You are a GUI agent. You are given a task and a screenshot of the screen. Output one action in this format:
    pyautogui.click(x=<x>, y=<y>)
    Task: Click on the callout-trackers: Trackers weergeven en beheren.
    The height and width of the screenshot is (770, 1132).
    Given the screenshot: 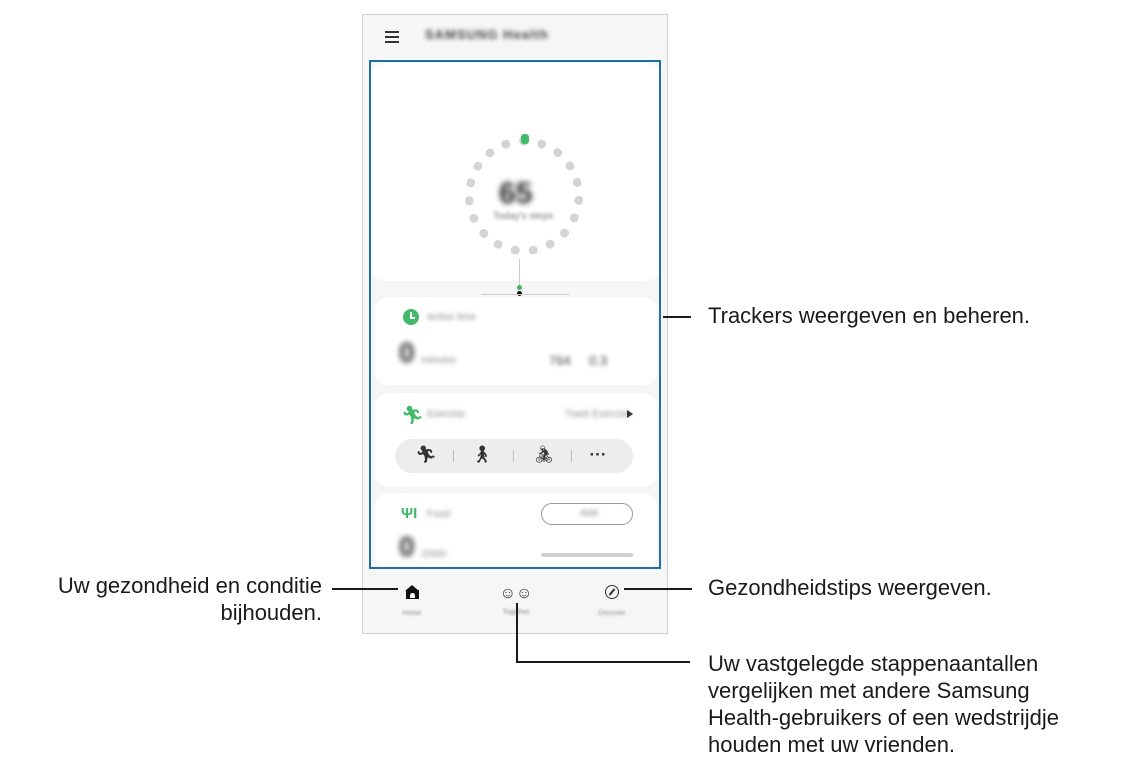 What is the action you would take?
    pyautogui.click(x=908, y=315)
    